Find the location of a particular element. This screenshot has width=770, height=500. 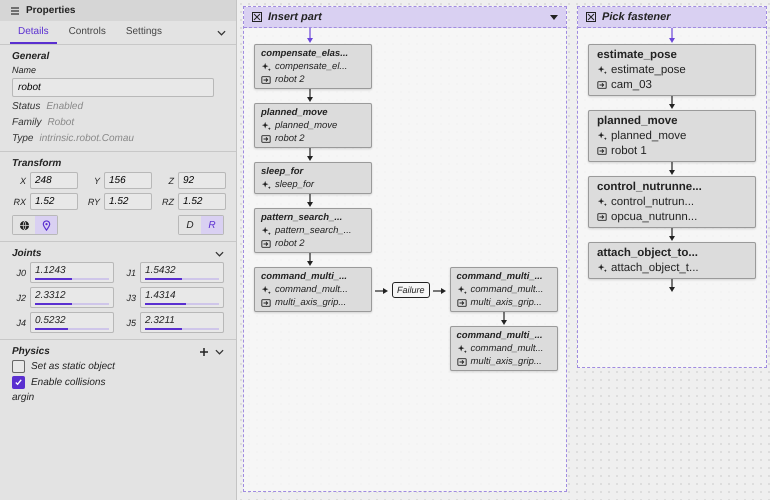

property-label: Family is located at coordinates (27, 122).